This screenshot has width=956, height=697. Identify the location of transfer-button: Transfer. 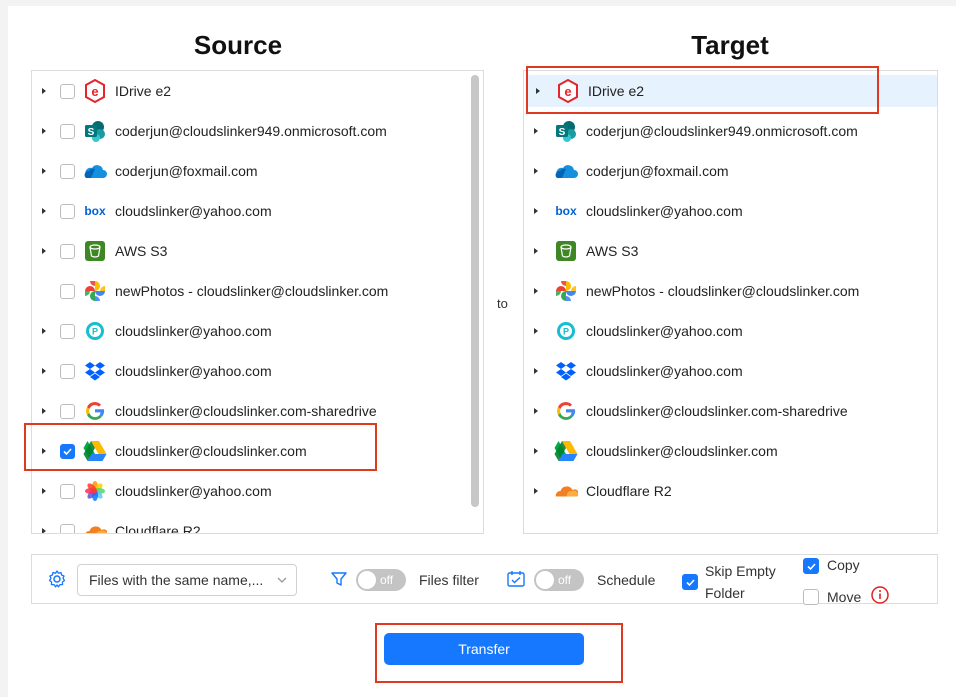
(484, 649).